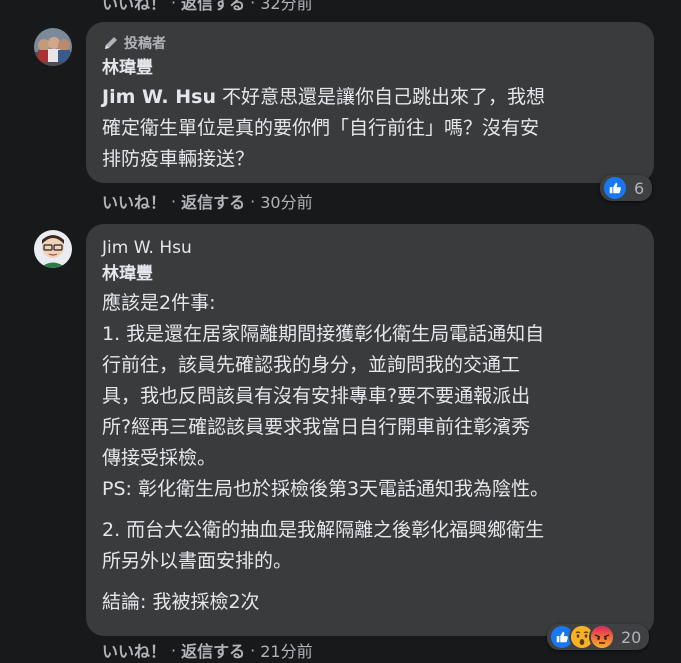 This screenshot has width=681, height=663. I want to click on comment-actions-top: いいね！ · 返信する · 32分前, so click(207, 6).